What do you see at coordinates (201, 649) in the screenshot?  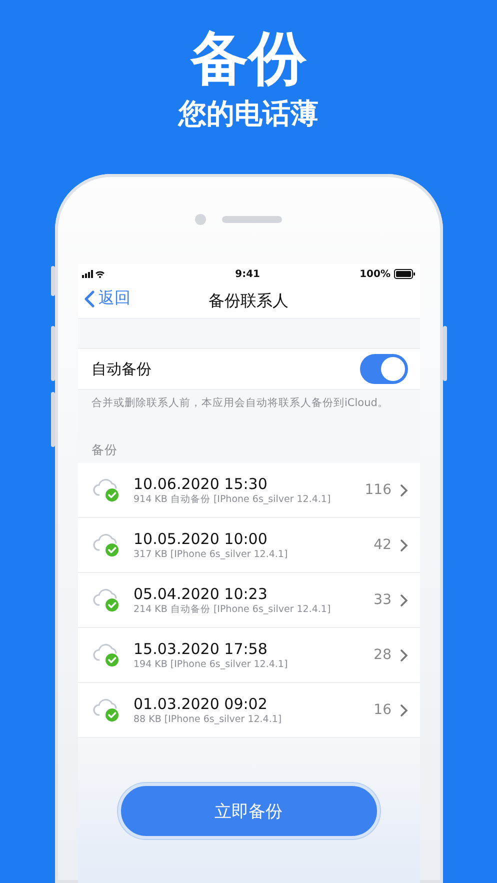 I see `backup-date: 15.03.2020 17:58` at bounding box center [201, 649].